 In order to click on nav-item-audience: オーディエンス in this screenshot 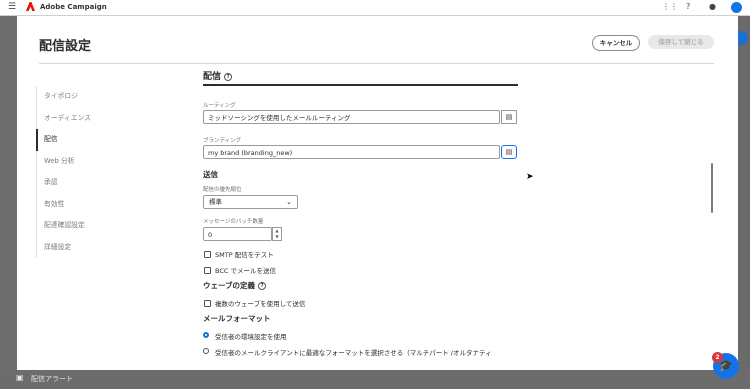, I will do `click(111, 118)`.